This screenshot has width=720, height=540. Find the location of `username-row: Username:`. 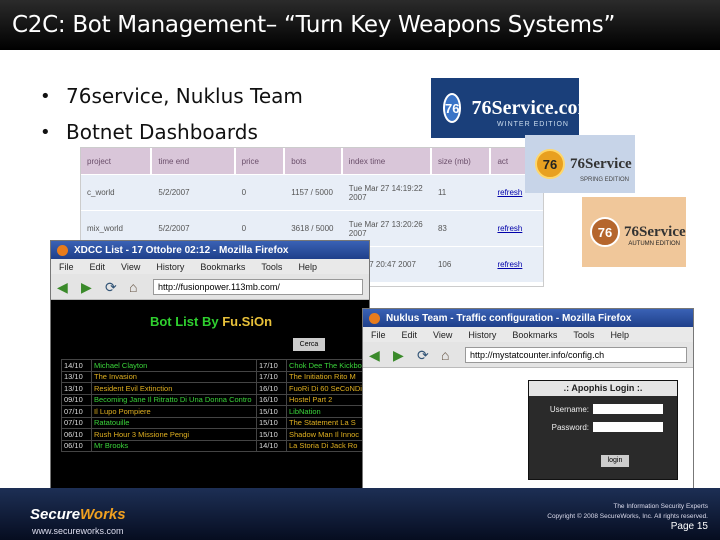

username-row: Username: is located at coordinates (603, 409).